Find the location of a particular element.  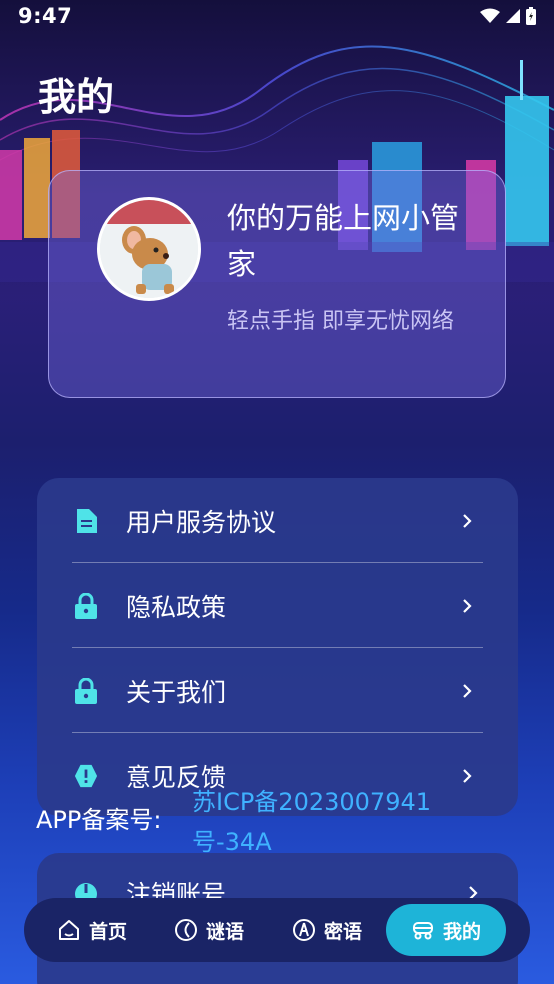

profile-subtitle: 轻点手指 即享无忧网络 is located at coordinates (340, 321).